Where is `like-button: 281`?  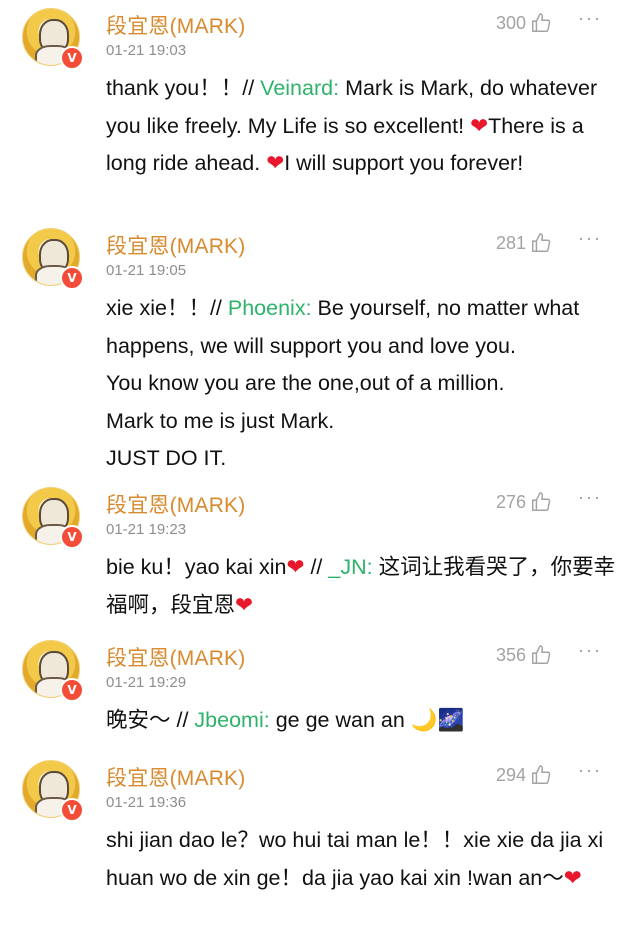
like-button: 281 is located at coordinates (524, 243).